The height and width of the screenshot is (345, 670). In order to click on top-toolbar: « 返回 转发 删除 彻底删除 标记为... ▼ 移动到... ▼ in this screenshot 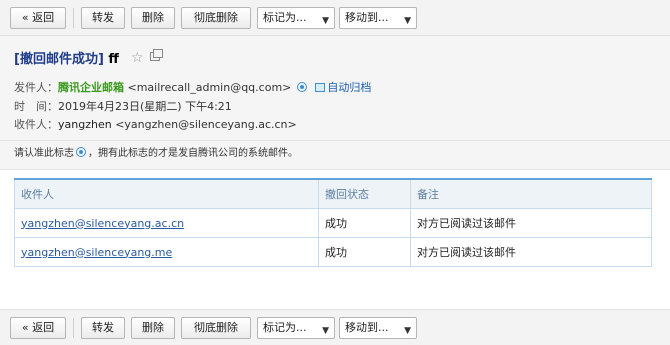, I will do `click(335, 18)`.